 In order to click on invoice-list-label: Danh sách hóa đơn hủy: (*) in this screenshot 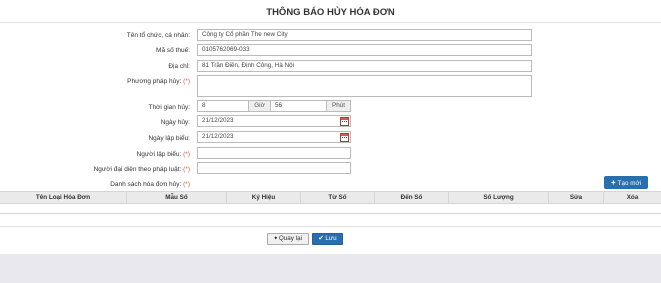, I will do `click(150, 184)`.